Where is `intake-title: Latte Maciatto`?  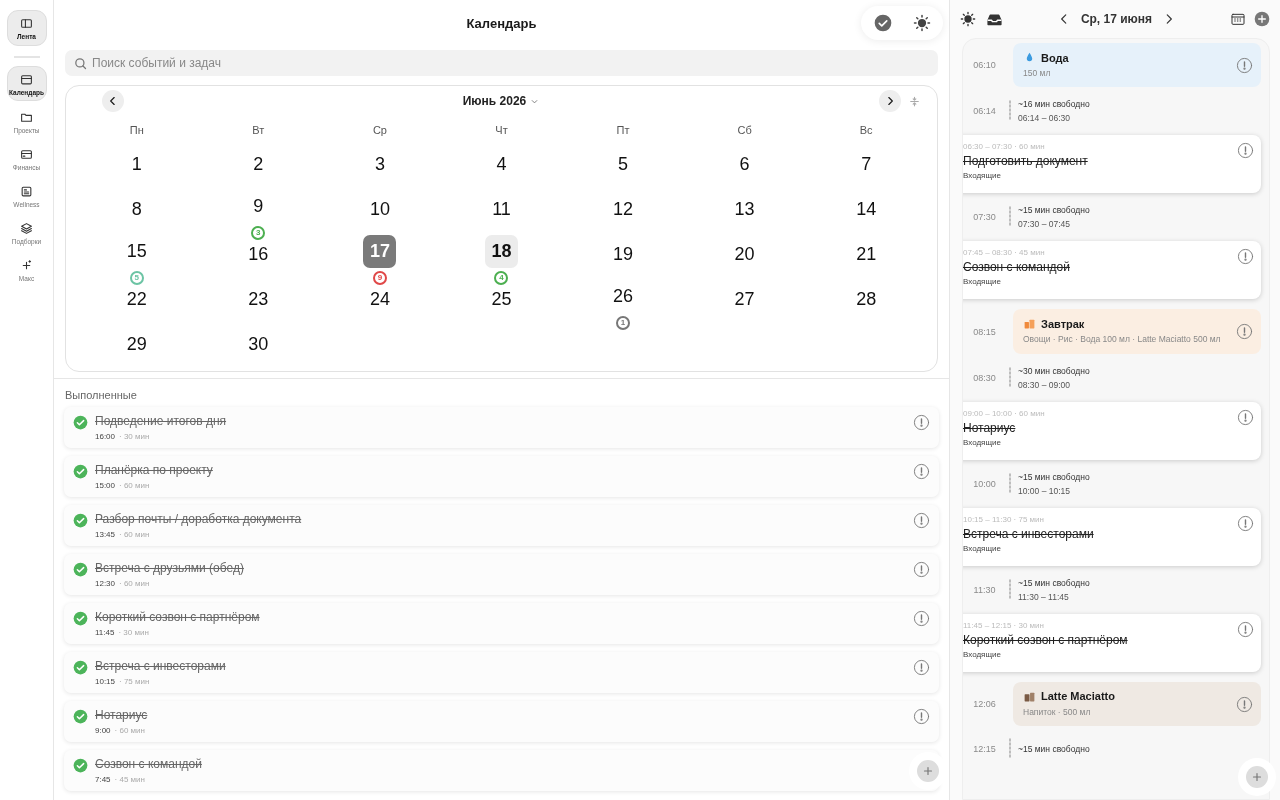 intake-title: Latte Maciatto is located at coordinates (1078, 696).